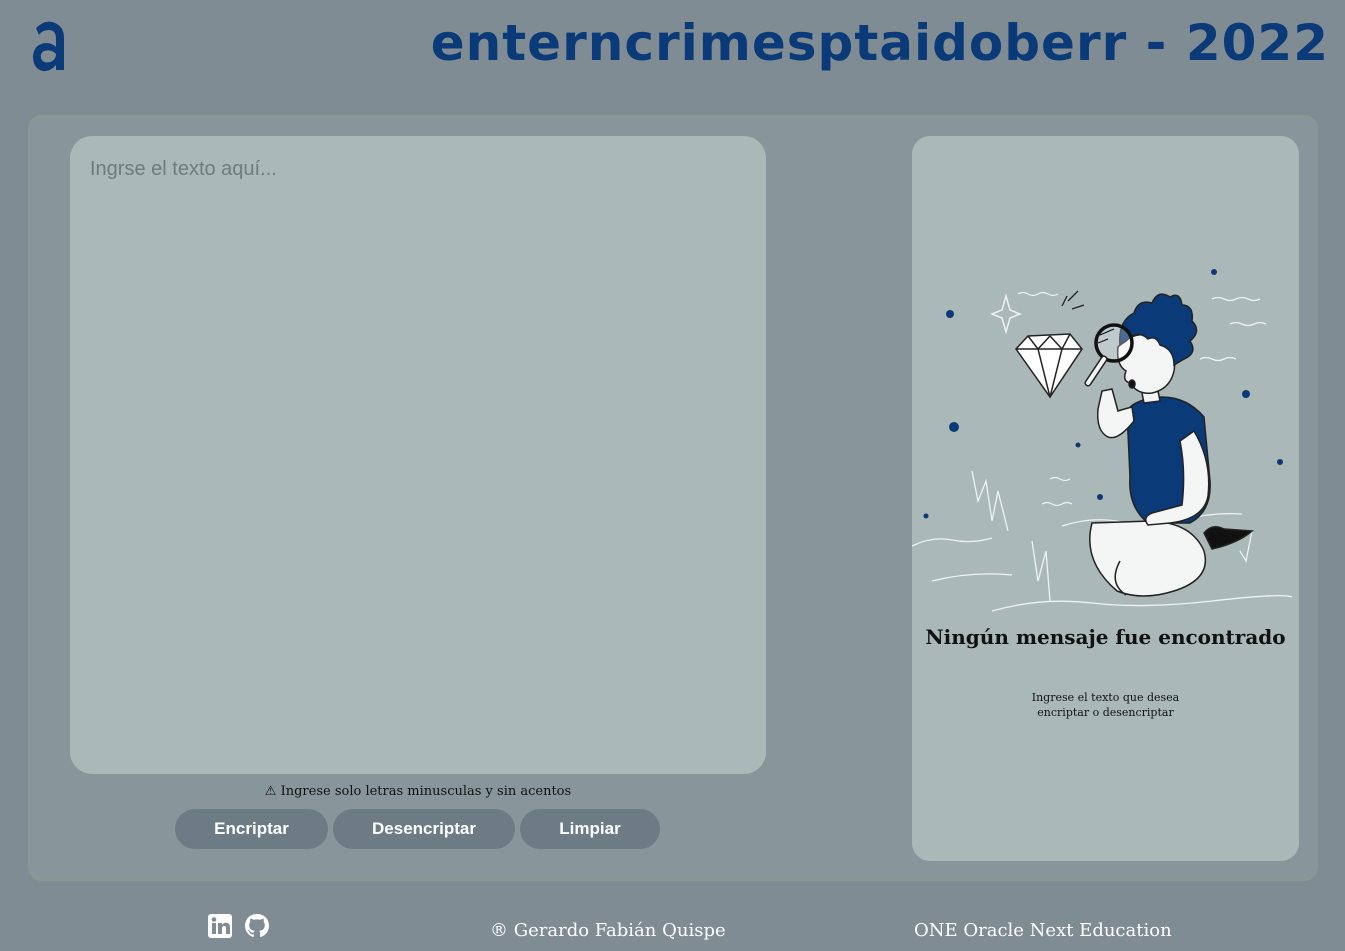 This screenshot has height=951, width=1345. I want to click on header: enterncrimesptaidoberr - 2022, so click(672, 50).